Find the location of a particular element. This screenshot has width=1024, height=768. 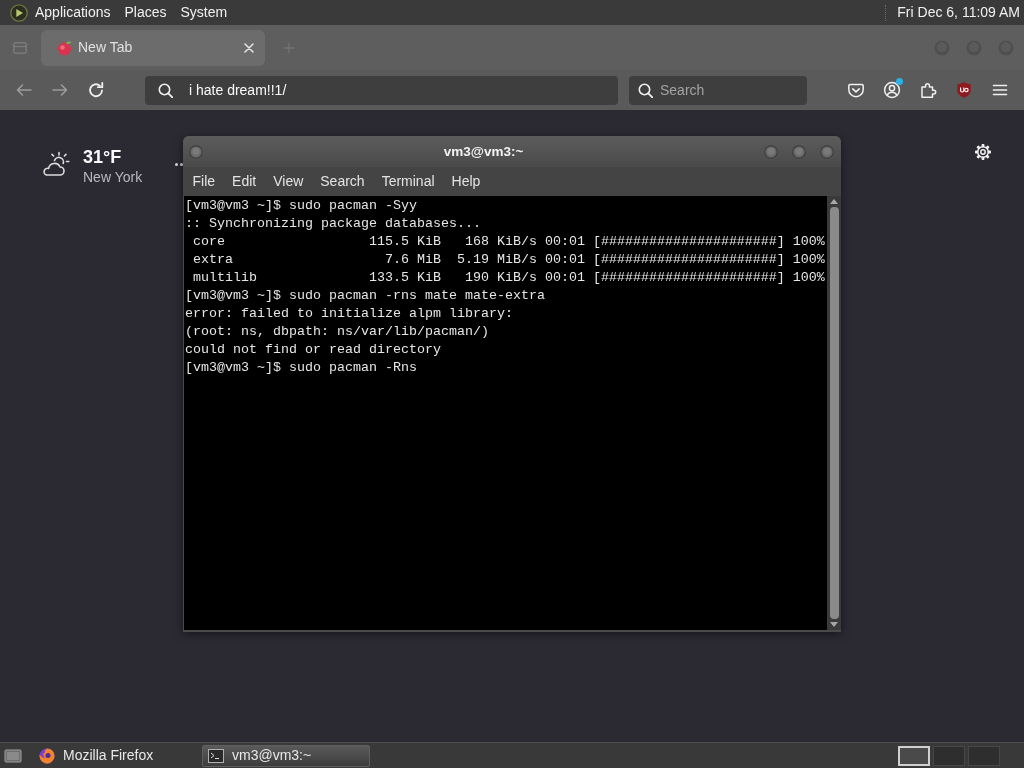

favicon-icon is located at coordinates (65, 47).